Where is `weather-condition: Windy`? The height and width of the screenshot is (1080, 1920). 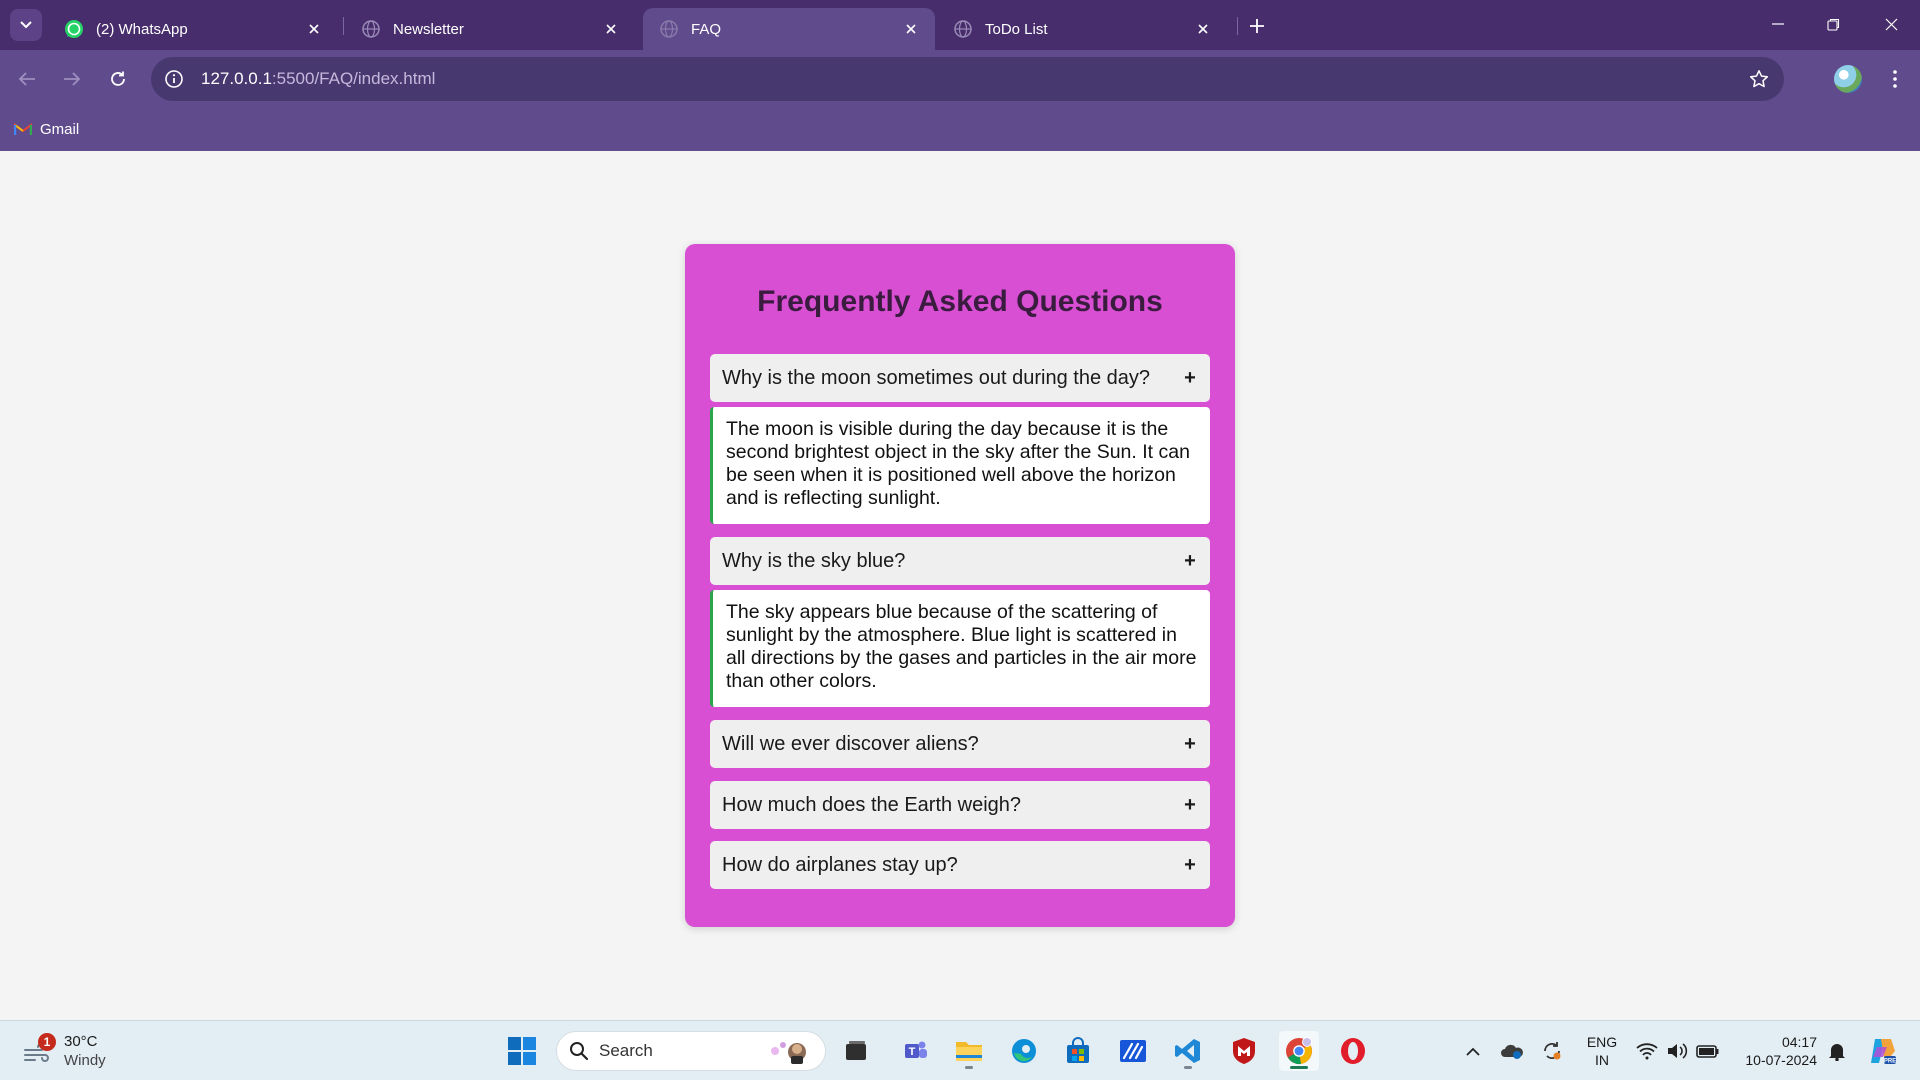 weather-condition: Windy is located at coordinates (85, 1060).